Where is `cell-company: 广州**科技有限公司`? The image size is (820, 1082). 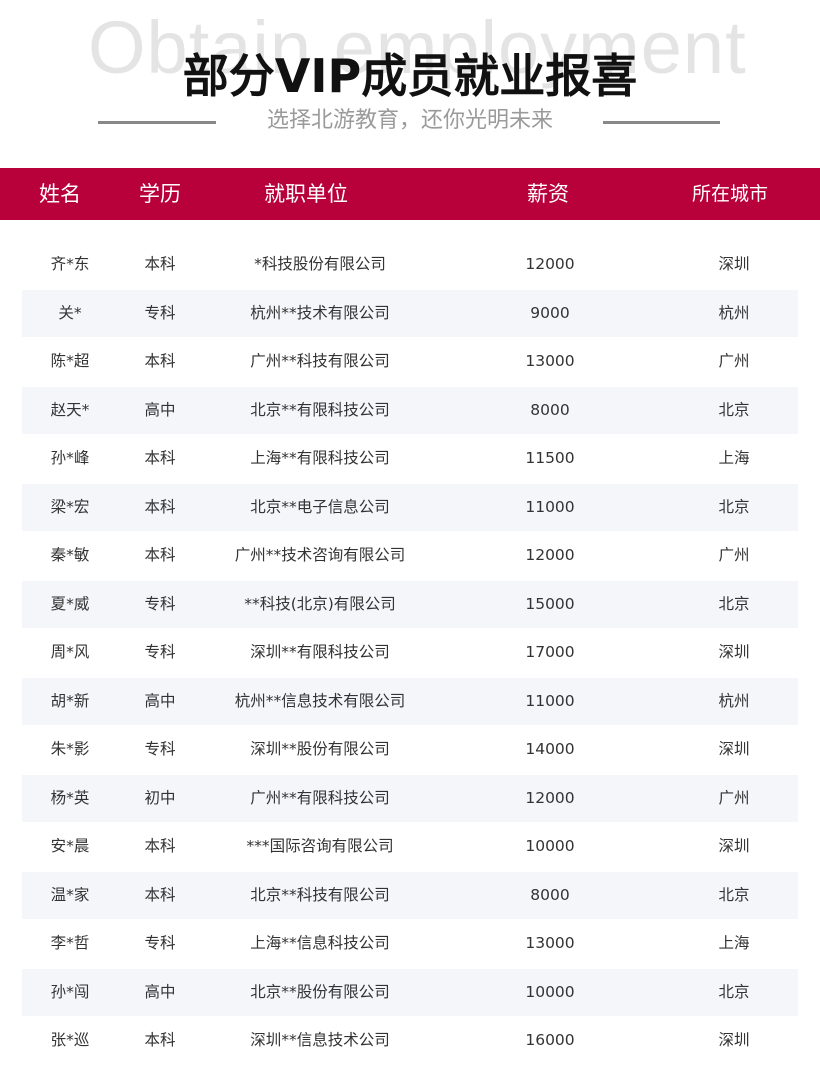
cell-company: 广州**科技有限公司 is located at coordinates (320, 361).